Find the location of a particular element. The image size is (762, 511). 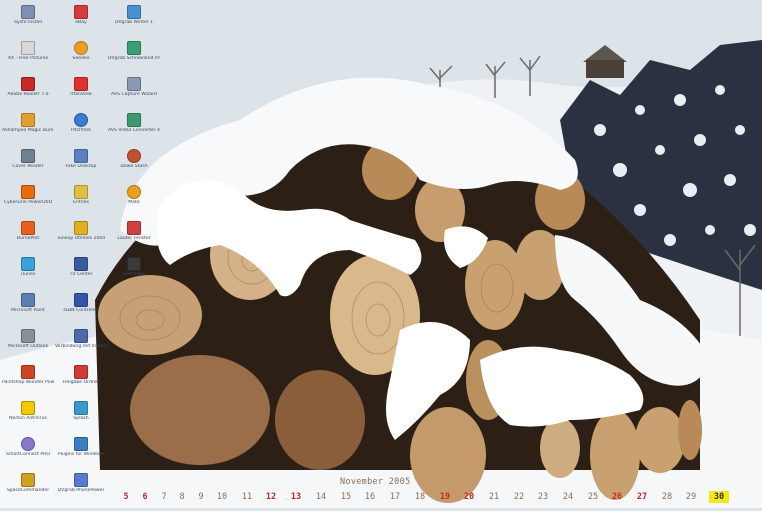

isdn-icon is located at coordinates (81, 300).